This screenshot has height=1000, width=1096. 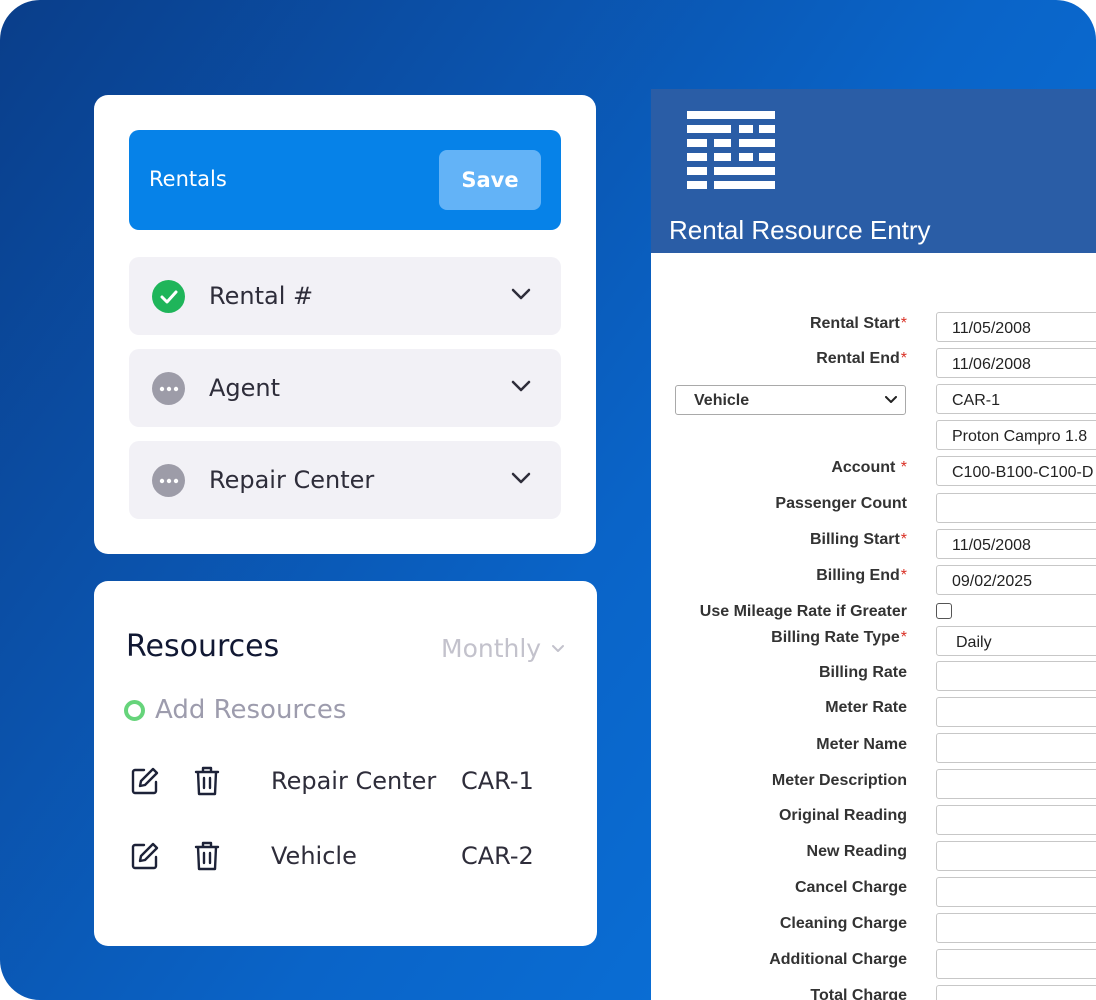 What do you see at coordinates (861, 358) in the screenshot?
I see `rental-end-label: Rental End*` at bounding box center [861, 358].